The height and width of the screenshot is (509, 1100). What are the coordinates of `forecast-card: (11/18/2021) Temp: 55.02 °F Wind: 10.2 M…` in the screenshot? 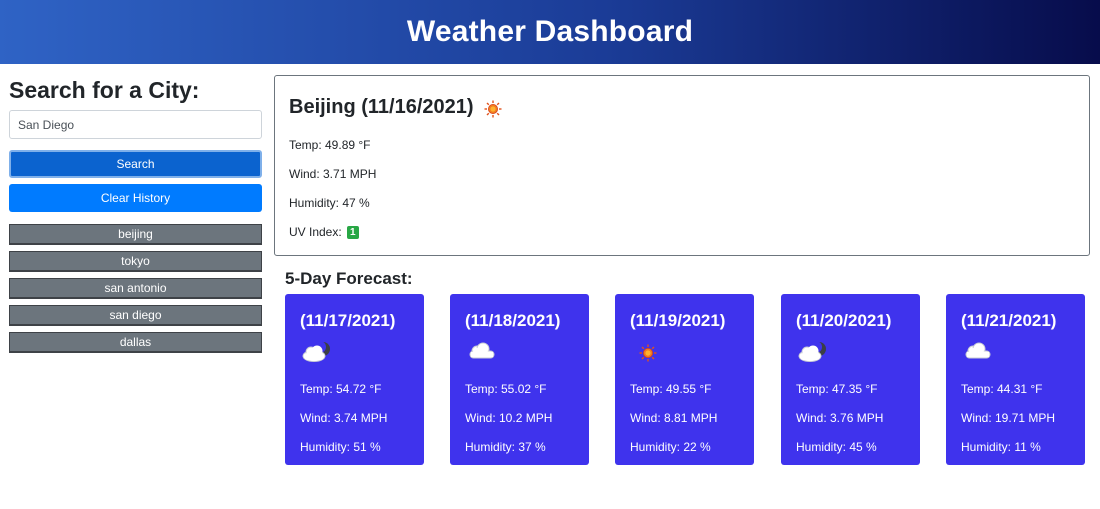 It's located at (519, 379).